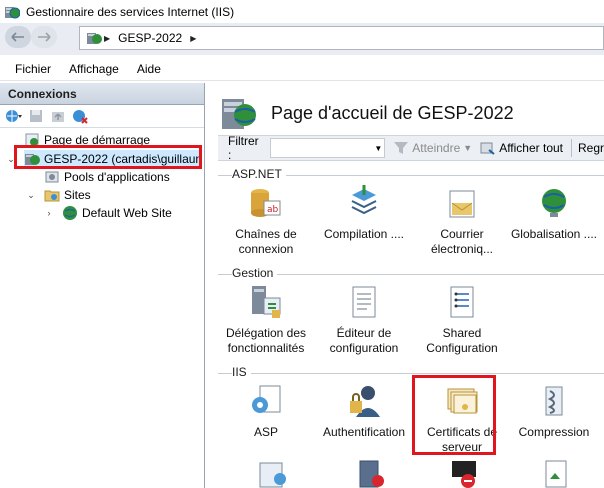 The image size is (604, 488). Describe the element at coordinates (259, 174) in the screenshot. I see `group-label: ASP.NET` at that location.